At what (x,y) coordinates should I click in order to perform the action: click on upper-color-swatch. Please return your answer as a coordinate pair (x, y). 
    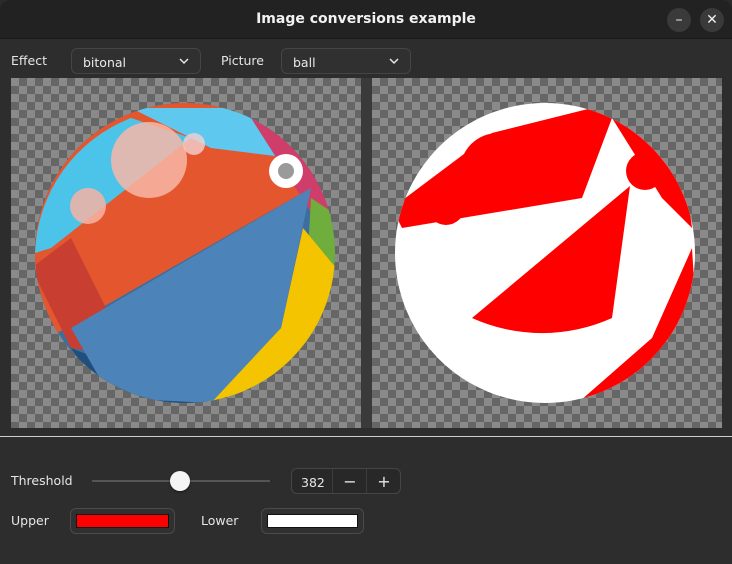
    Looking at the image, I should click on (122, 521).